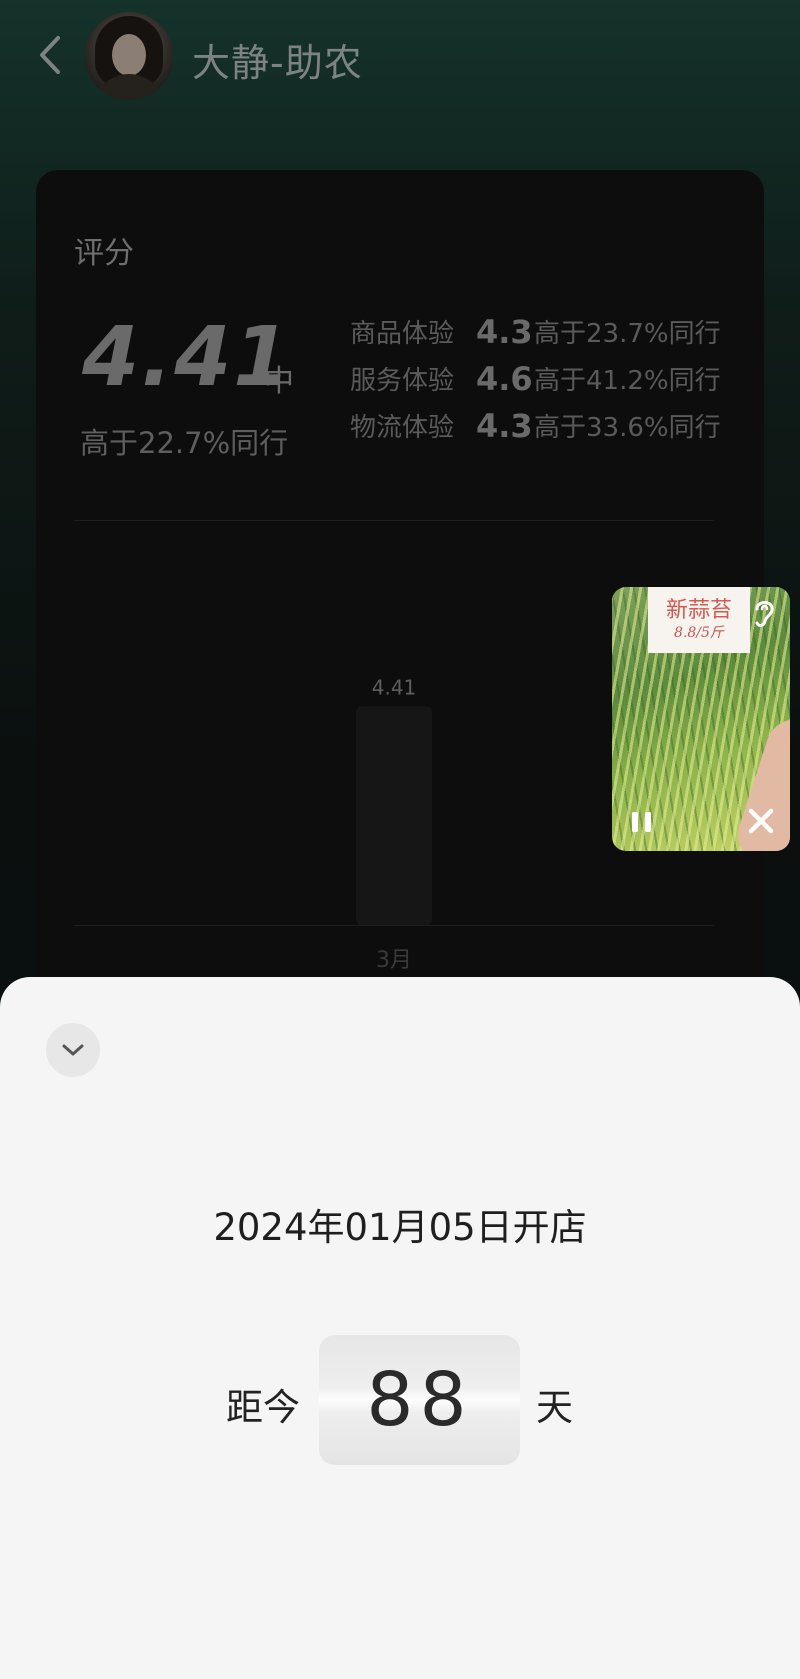  Describe the element at coordinates (129, 56) in the screenshot. I see `avatar` at that location.